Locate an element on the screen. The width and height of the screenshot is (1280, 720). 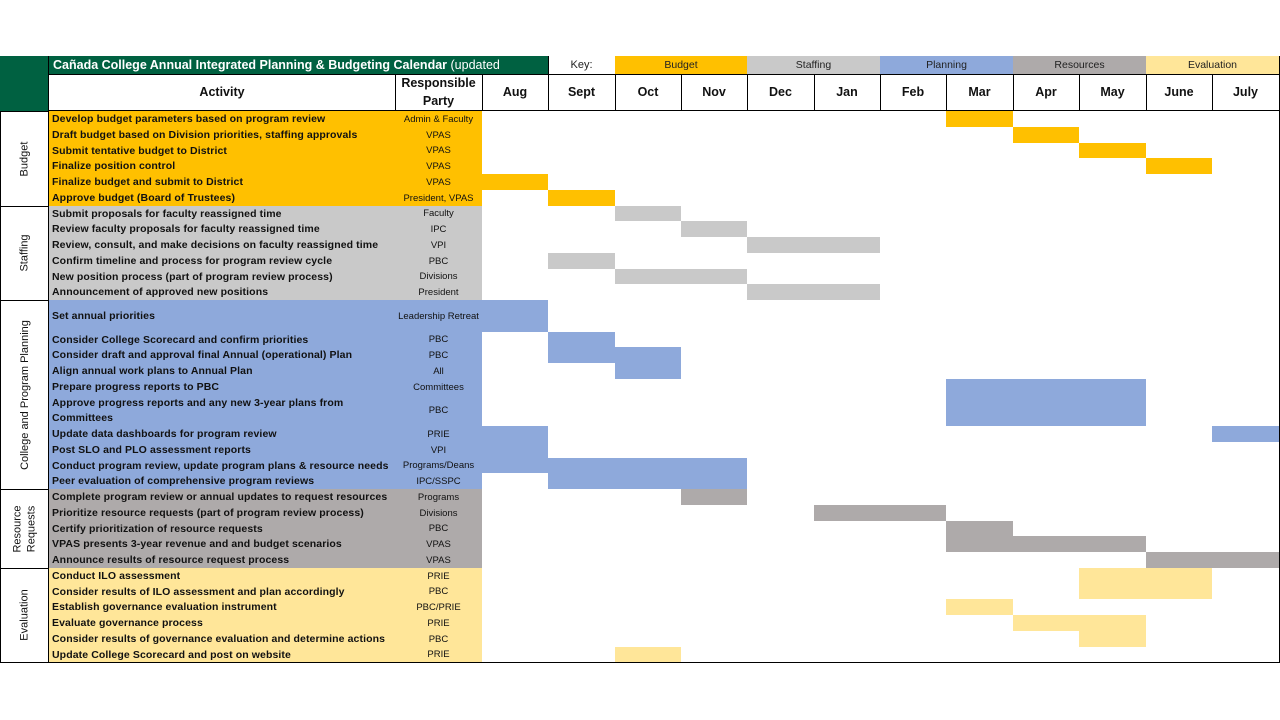
responsible-party-cell: President is located at coordinates (439, 292).